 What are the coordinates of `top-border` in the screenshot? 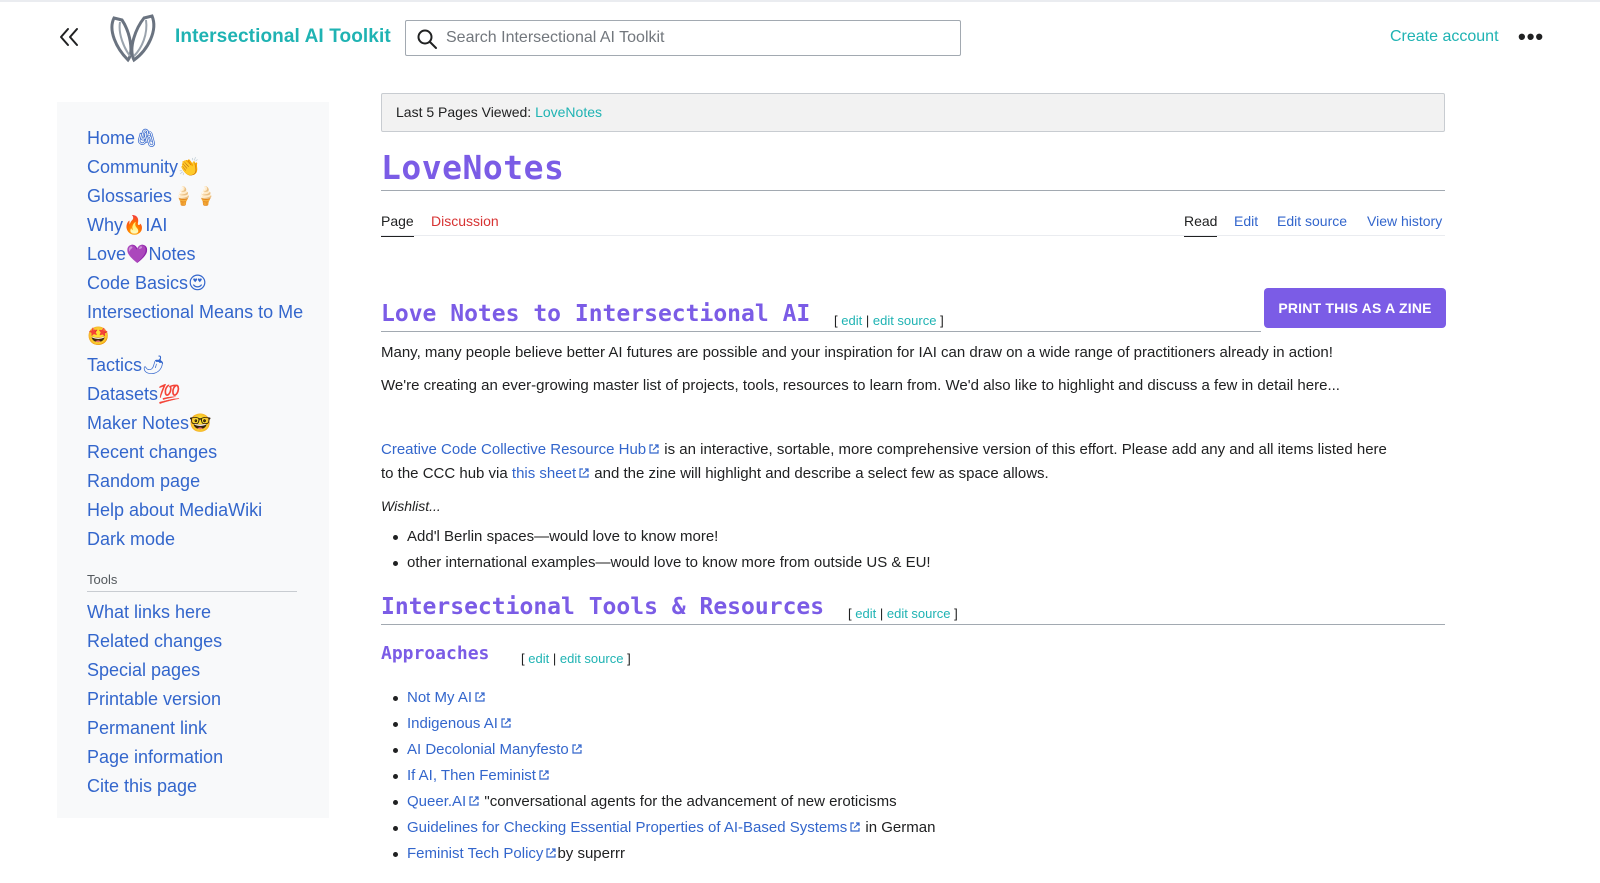 It's located at (800, 1).